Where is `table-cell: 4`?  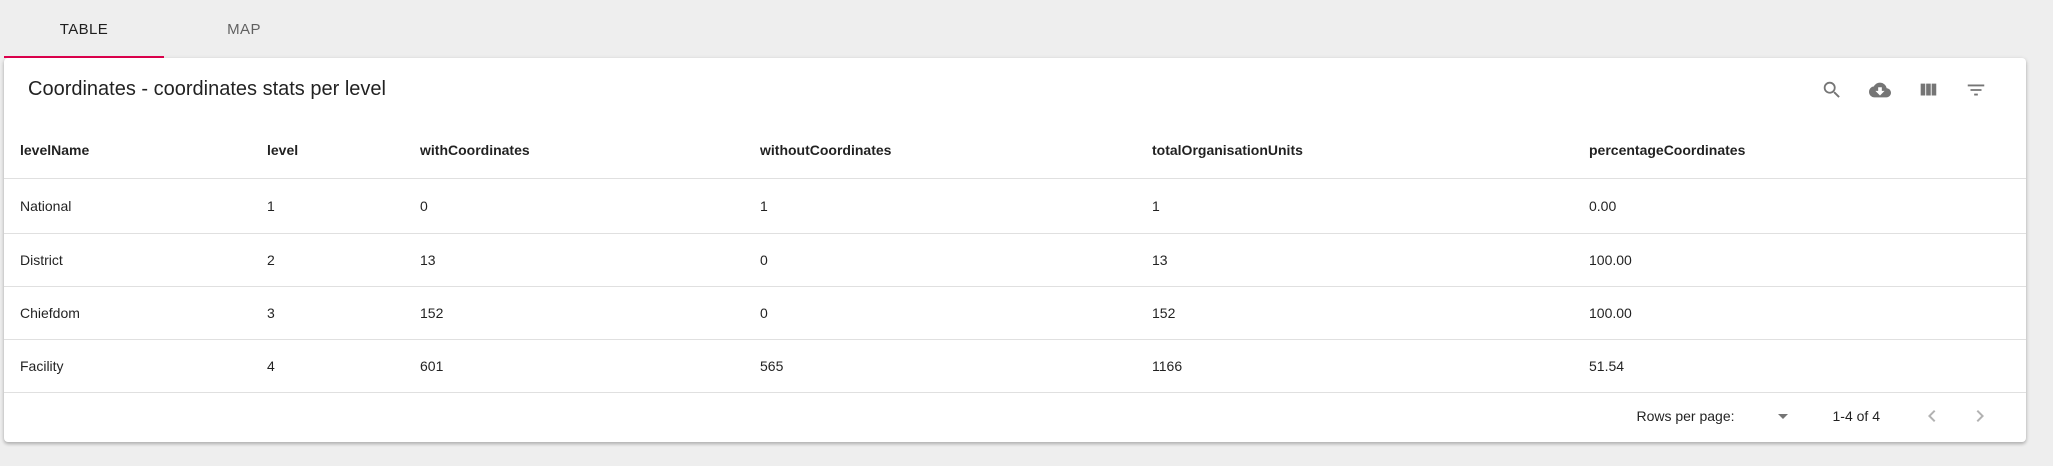
table-cell: 4 is located at coordinates (327, 366).